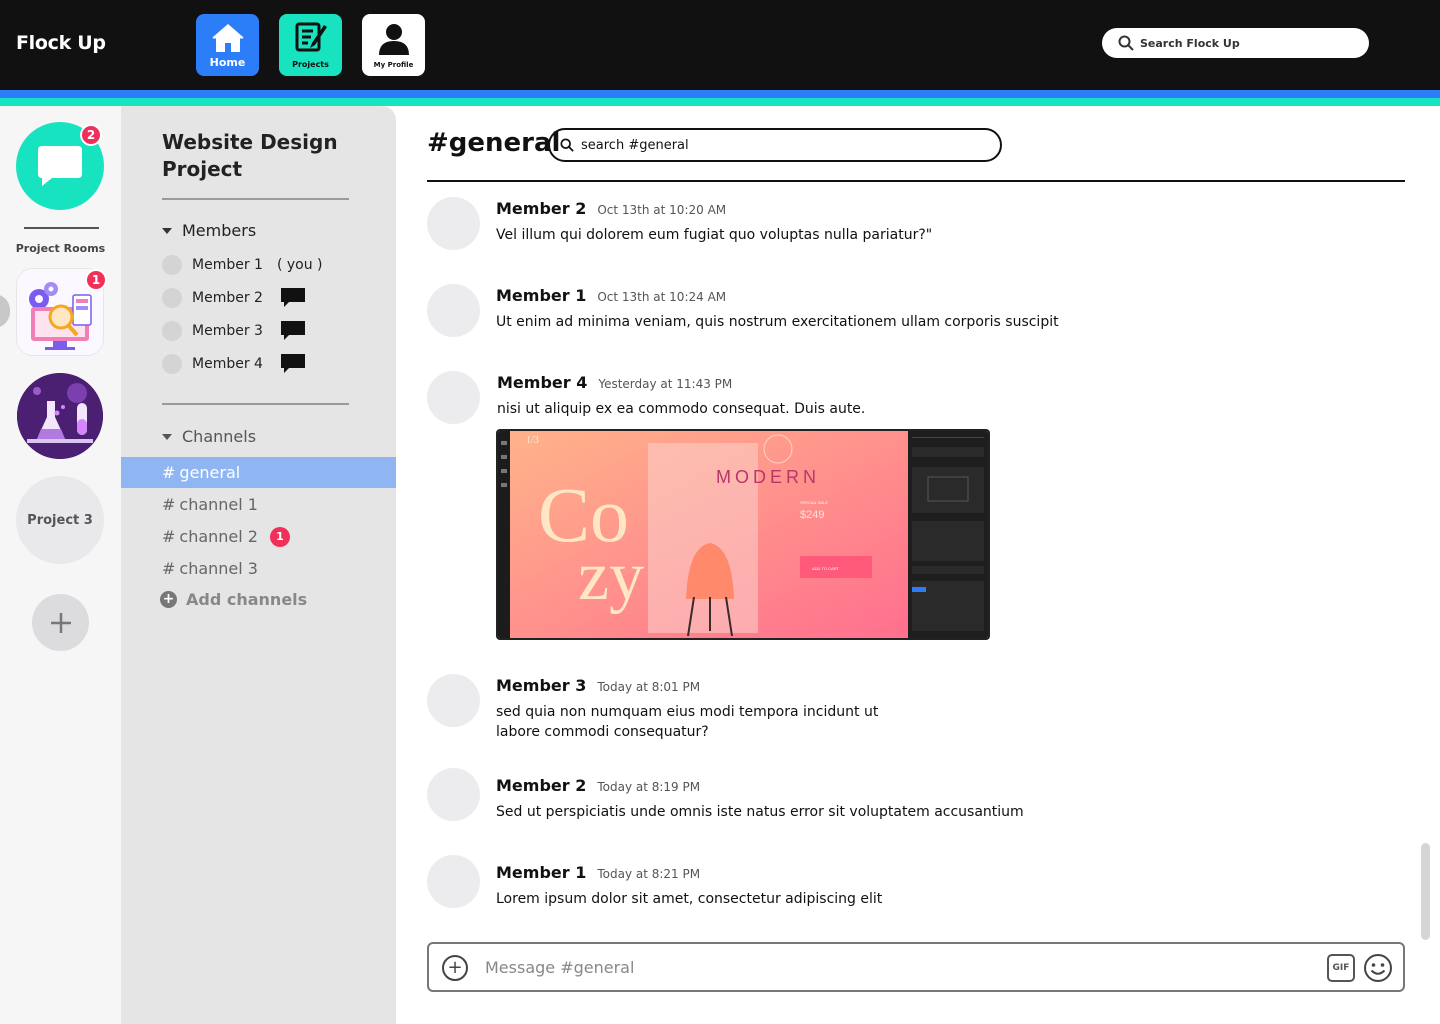 The width and height of the screenshot is (1440, 1024). What do you see at coordinates (494, 143) in the screenshot?
I see `channel-title: #general` at bounding box center [494, 143].